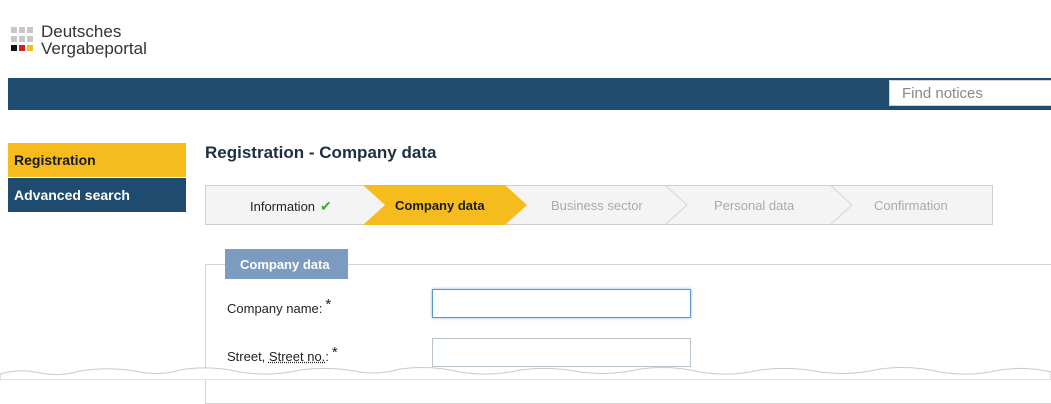 This screenshot has width=1051, height=404. Describe the element at coordinates (286, 264) in the screenshot. I see `panel-legend: Company data` at that location.